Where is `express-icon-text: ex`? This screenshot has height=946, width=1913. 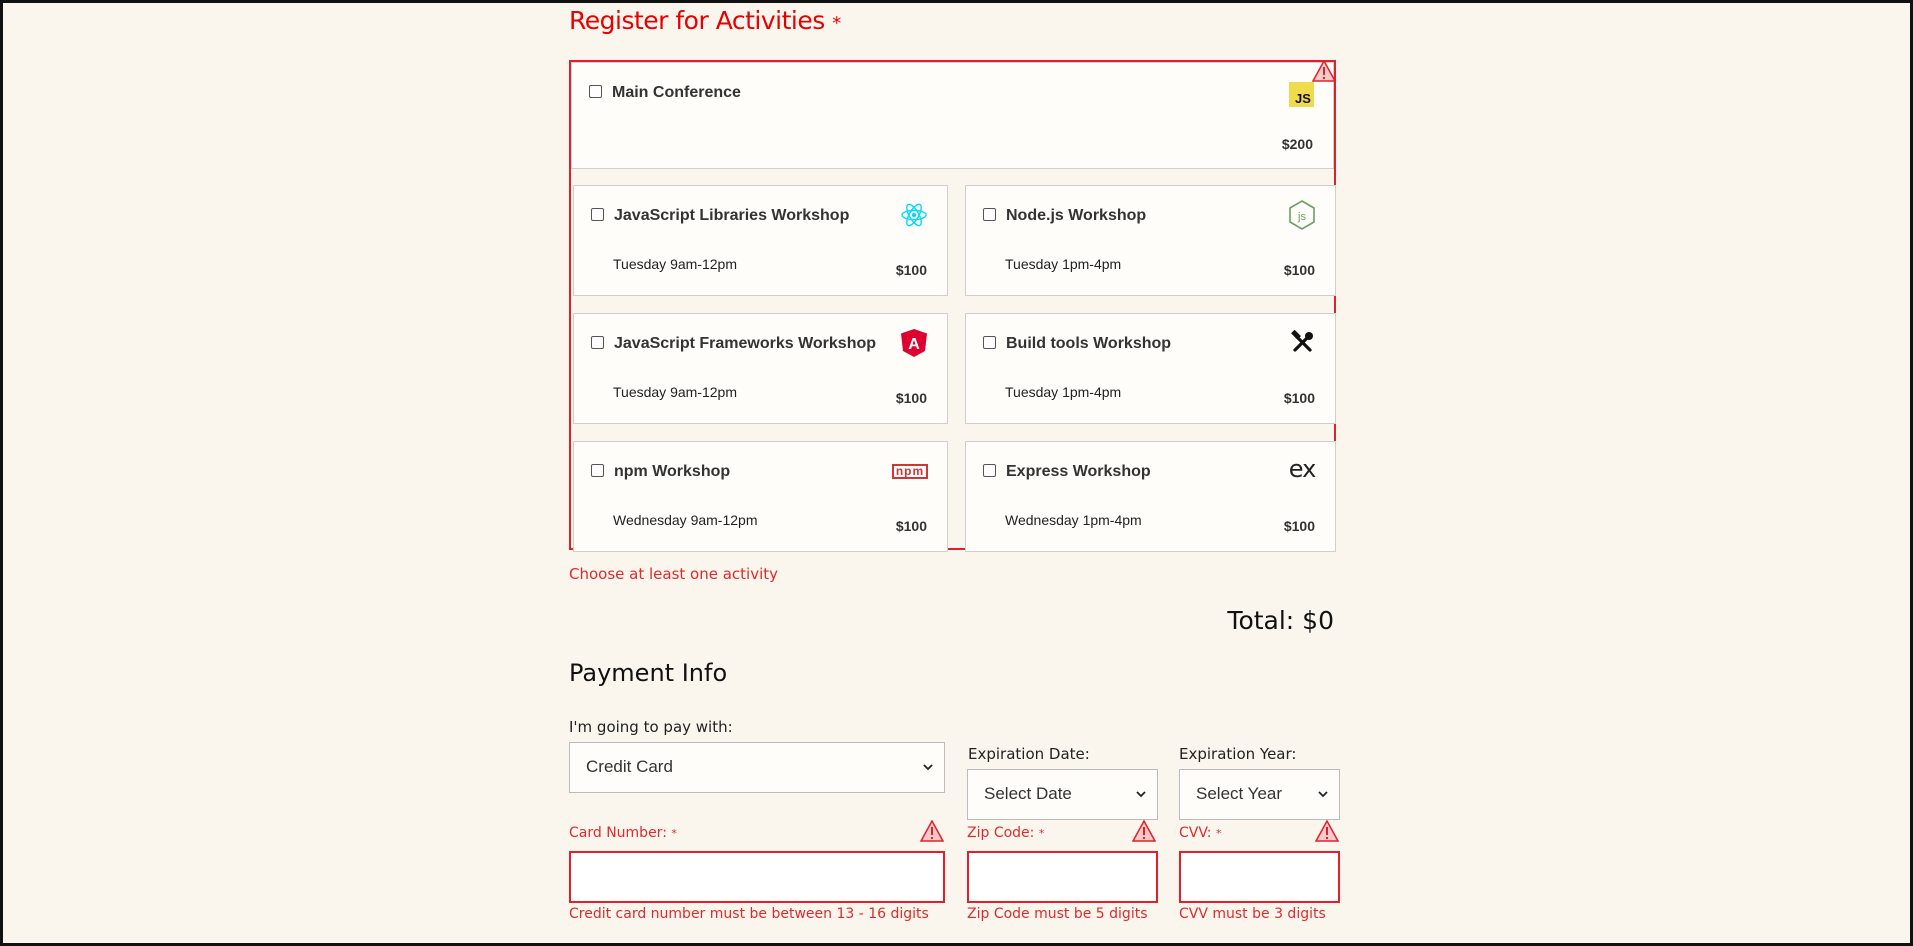 express-icon-text: ex is located at coordinates (1302, 469).